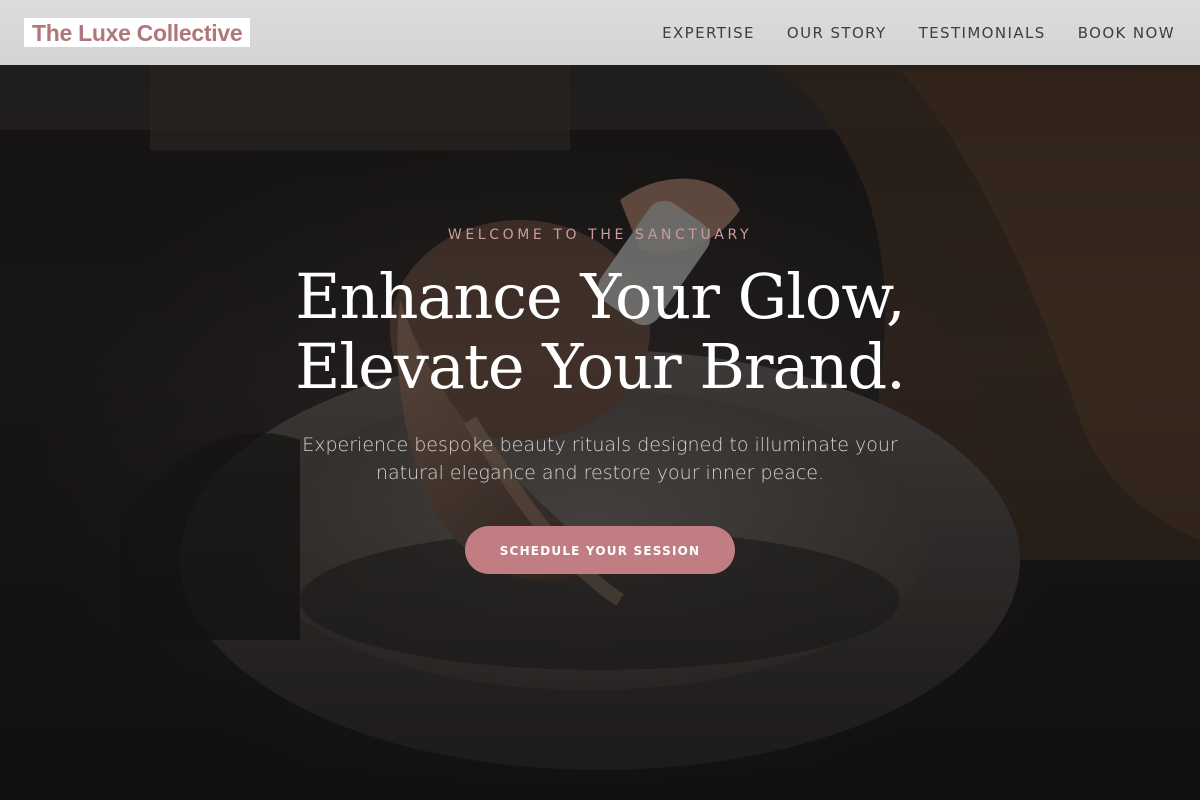  What do you see at coordinates (837, 33) in the screenshot?
I see `nav-link-our-story: OUR STORY` at bounding box center [837, 33].